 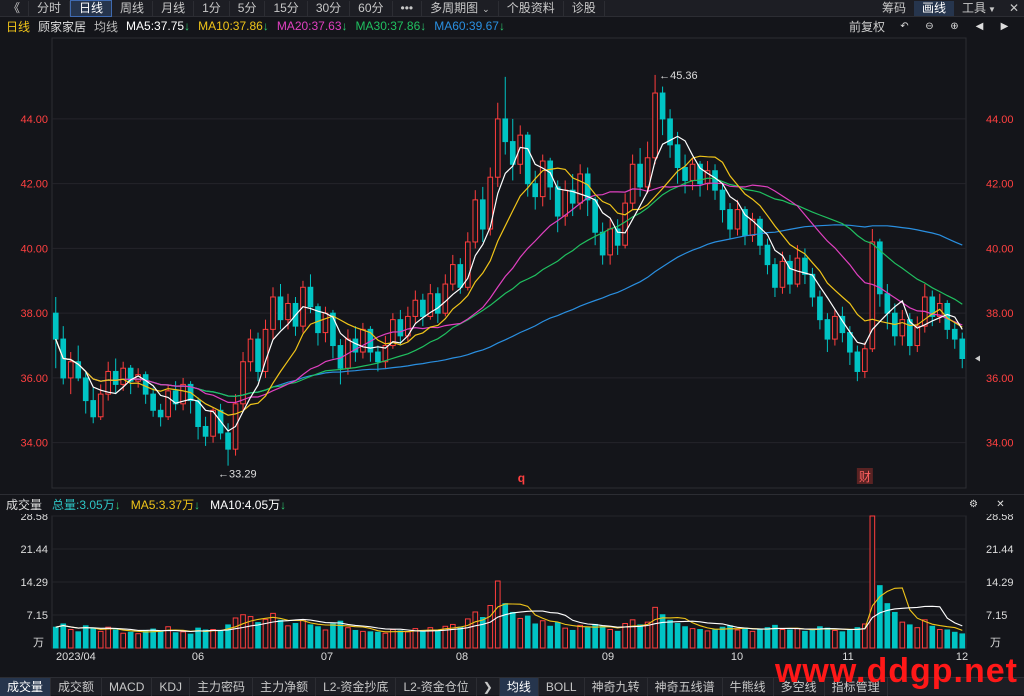 What do you see at coordinates (462, 657) in the screenshot?
I see `x-axis-label: 08` at bounding box center [462, 657].